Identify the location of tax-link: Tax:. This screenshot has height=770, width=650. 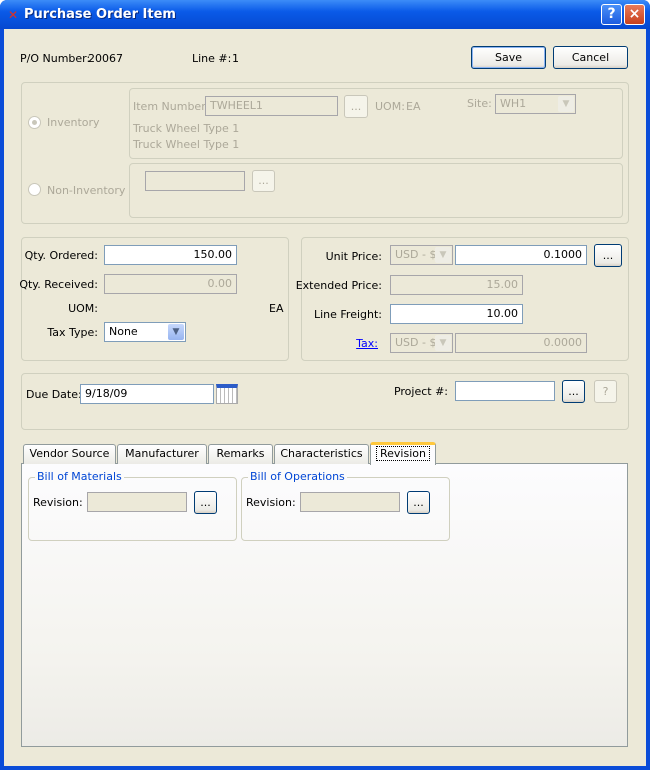
(367, 343).